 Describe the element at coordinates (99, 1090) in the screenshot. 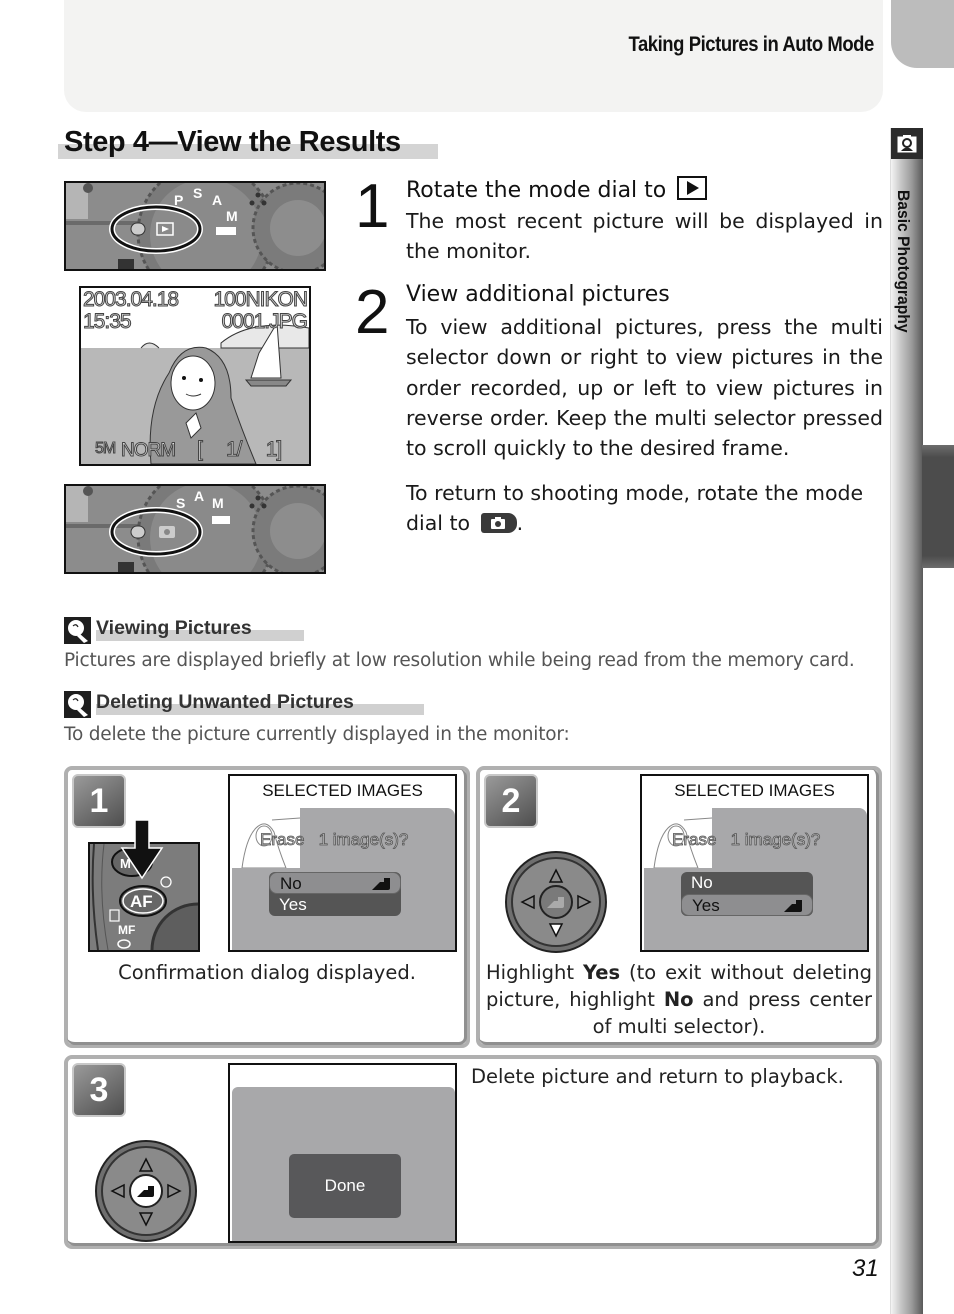

I see `step-badge: 3` at that location.